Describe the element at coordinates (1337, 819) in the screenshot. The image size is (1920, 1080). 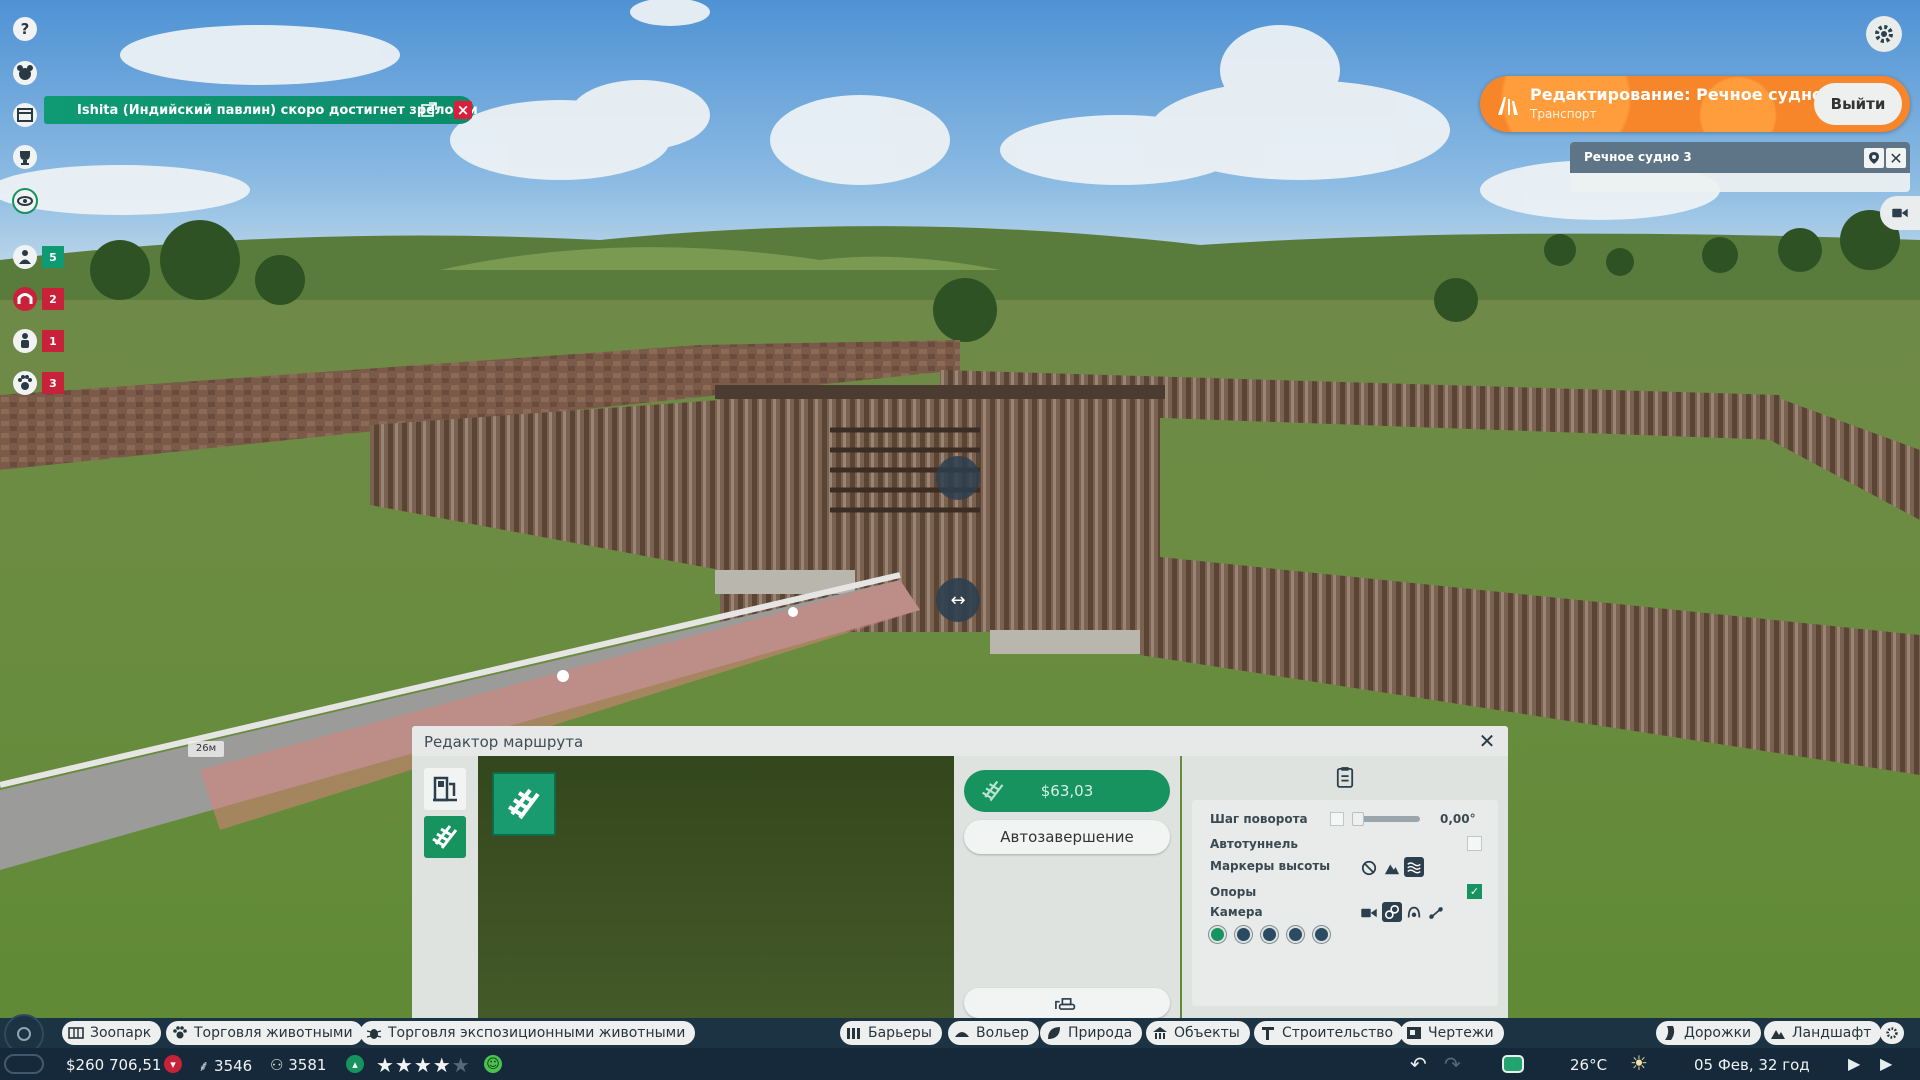
I see `rotation-step-checkbox` at that location.